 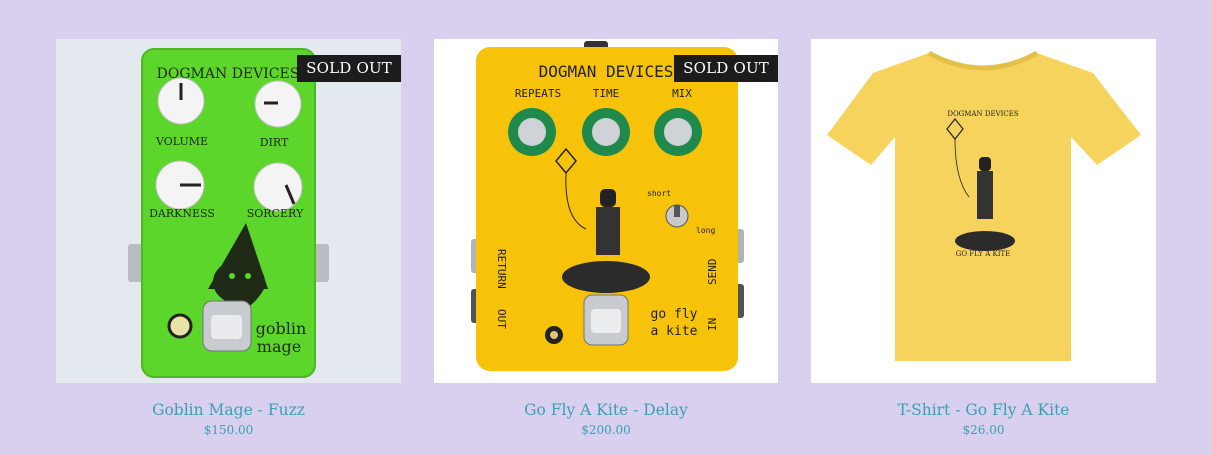 What do you see at coordinates (606, 430) in the screenshot?
I see `product-price: $200.00` at bounding box center [606, 430].